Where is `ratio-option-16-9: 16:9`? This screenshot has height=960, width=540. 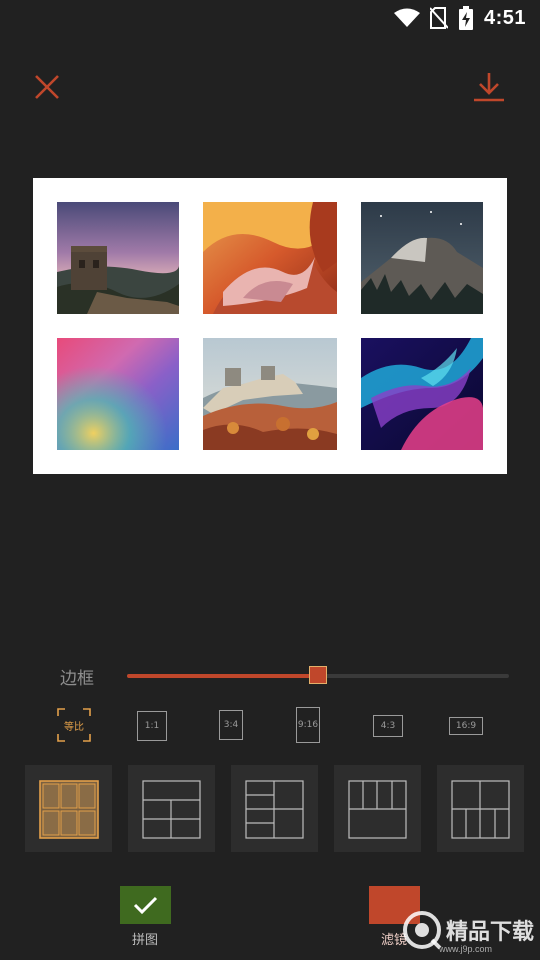 ratio-option-16-9: 16:9 is located at coordinates (466, 725).